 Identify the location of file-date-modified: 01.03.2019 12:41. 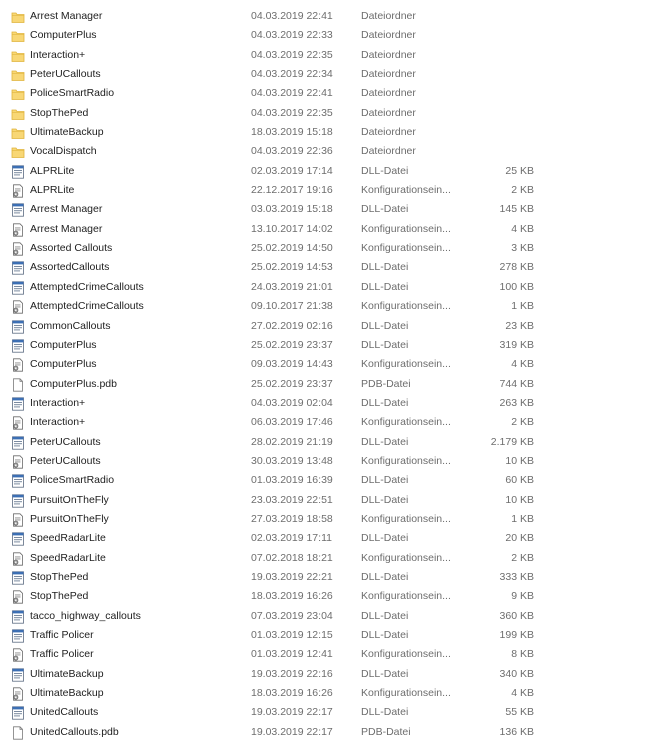
(292, 654).